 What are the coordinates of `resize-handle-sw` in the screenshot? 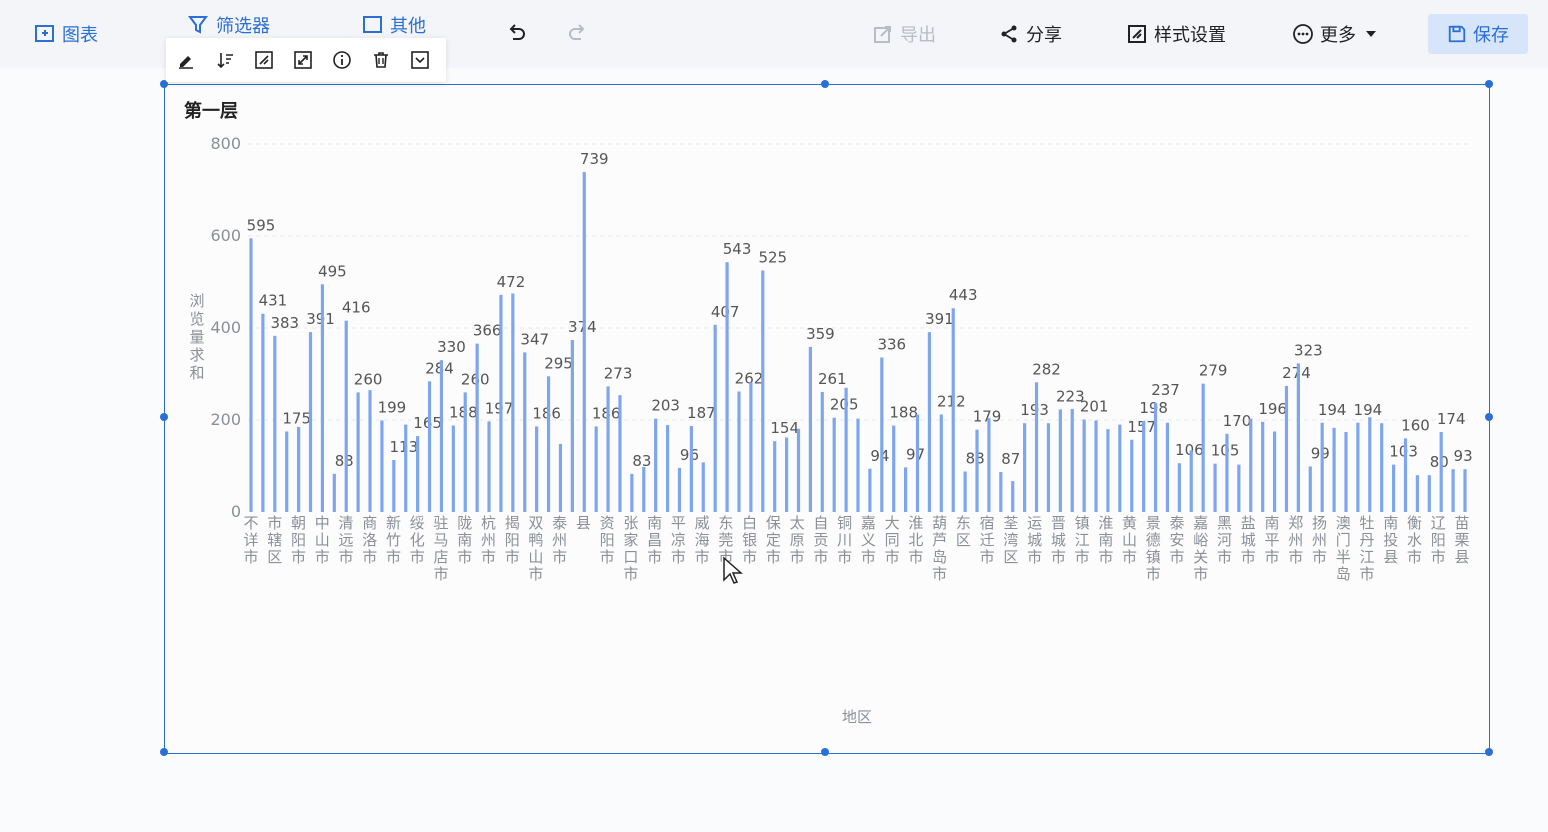 It's located at (164, 752).